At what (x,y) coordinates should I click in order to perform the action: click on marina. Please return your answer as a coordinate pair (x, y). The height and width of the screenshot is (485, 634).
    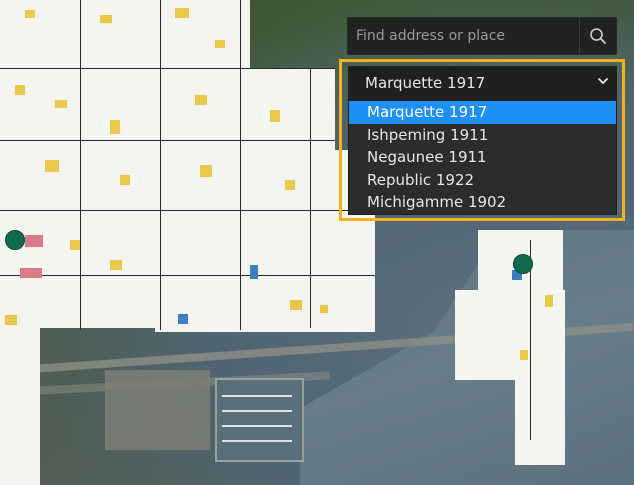
    Looking at the image, I should click on (259, 420).